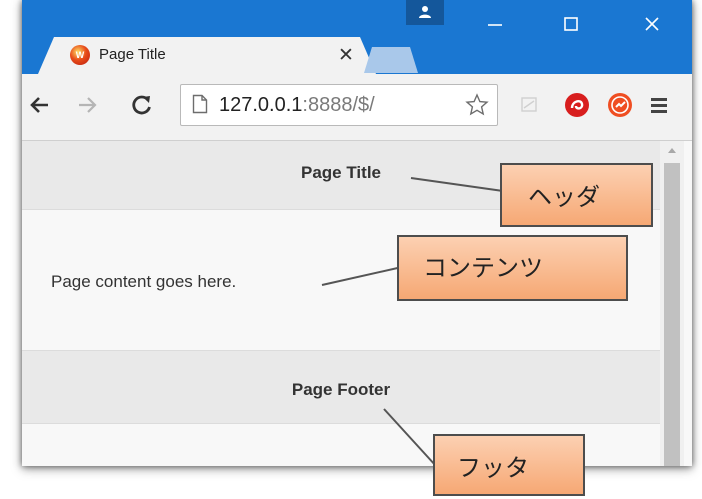 The image size is (702, 499). I want to click on callout-header: ヘッダ, so click(576, 195).